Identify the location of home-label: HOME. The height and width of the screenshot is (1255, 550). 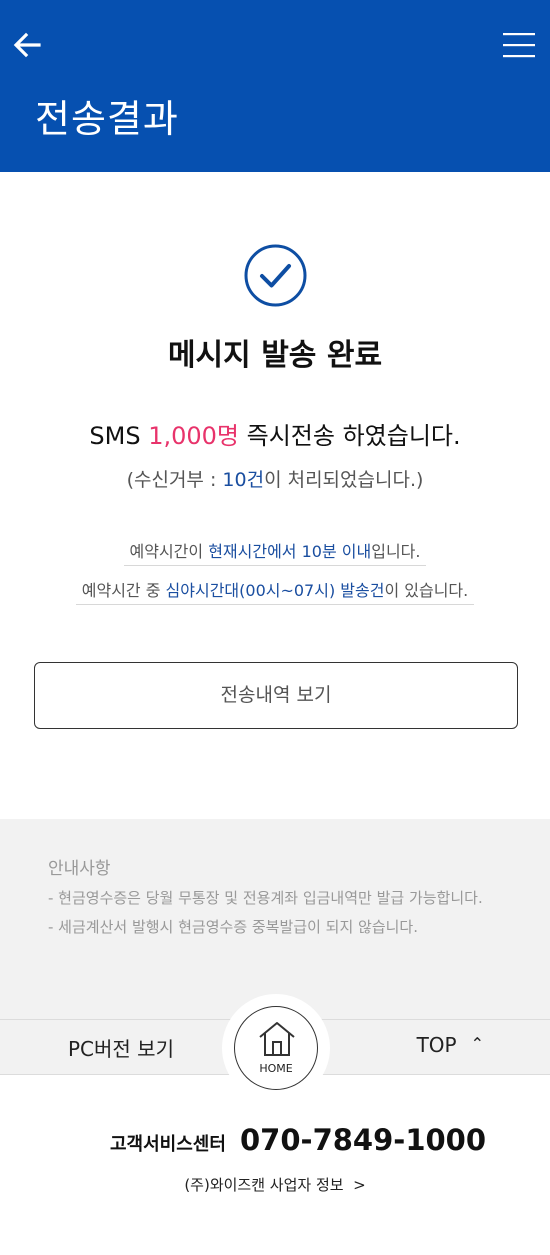
(276, 1068).